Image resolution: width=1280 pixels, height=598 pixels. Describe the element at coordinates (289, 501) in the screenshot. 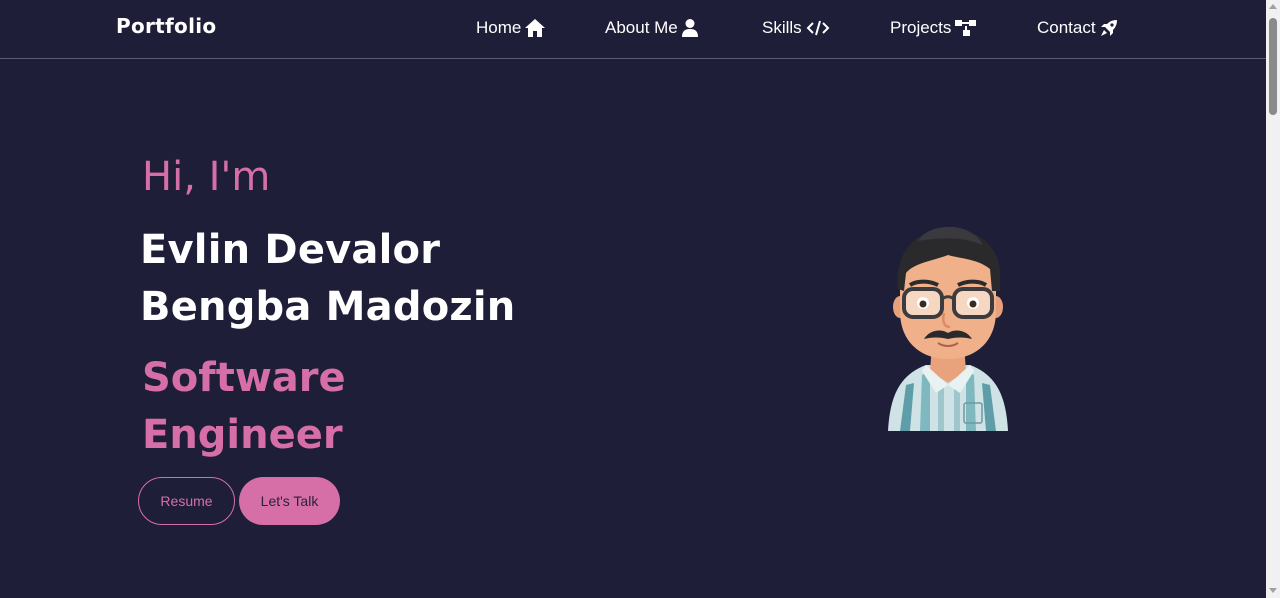

I see `lets-talk-button: Let's Talk` at that location.